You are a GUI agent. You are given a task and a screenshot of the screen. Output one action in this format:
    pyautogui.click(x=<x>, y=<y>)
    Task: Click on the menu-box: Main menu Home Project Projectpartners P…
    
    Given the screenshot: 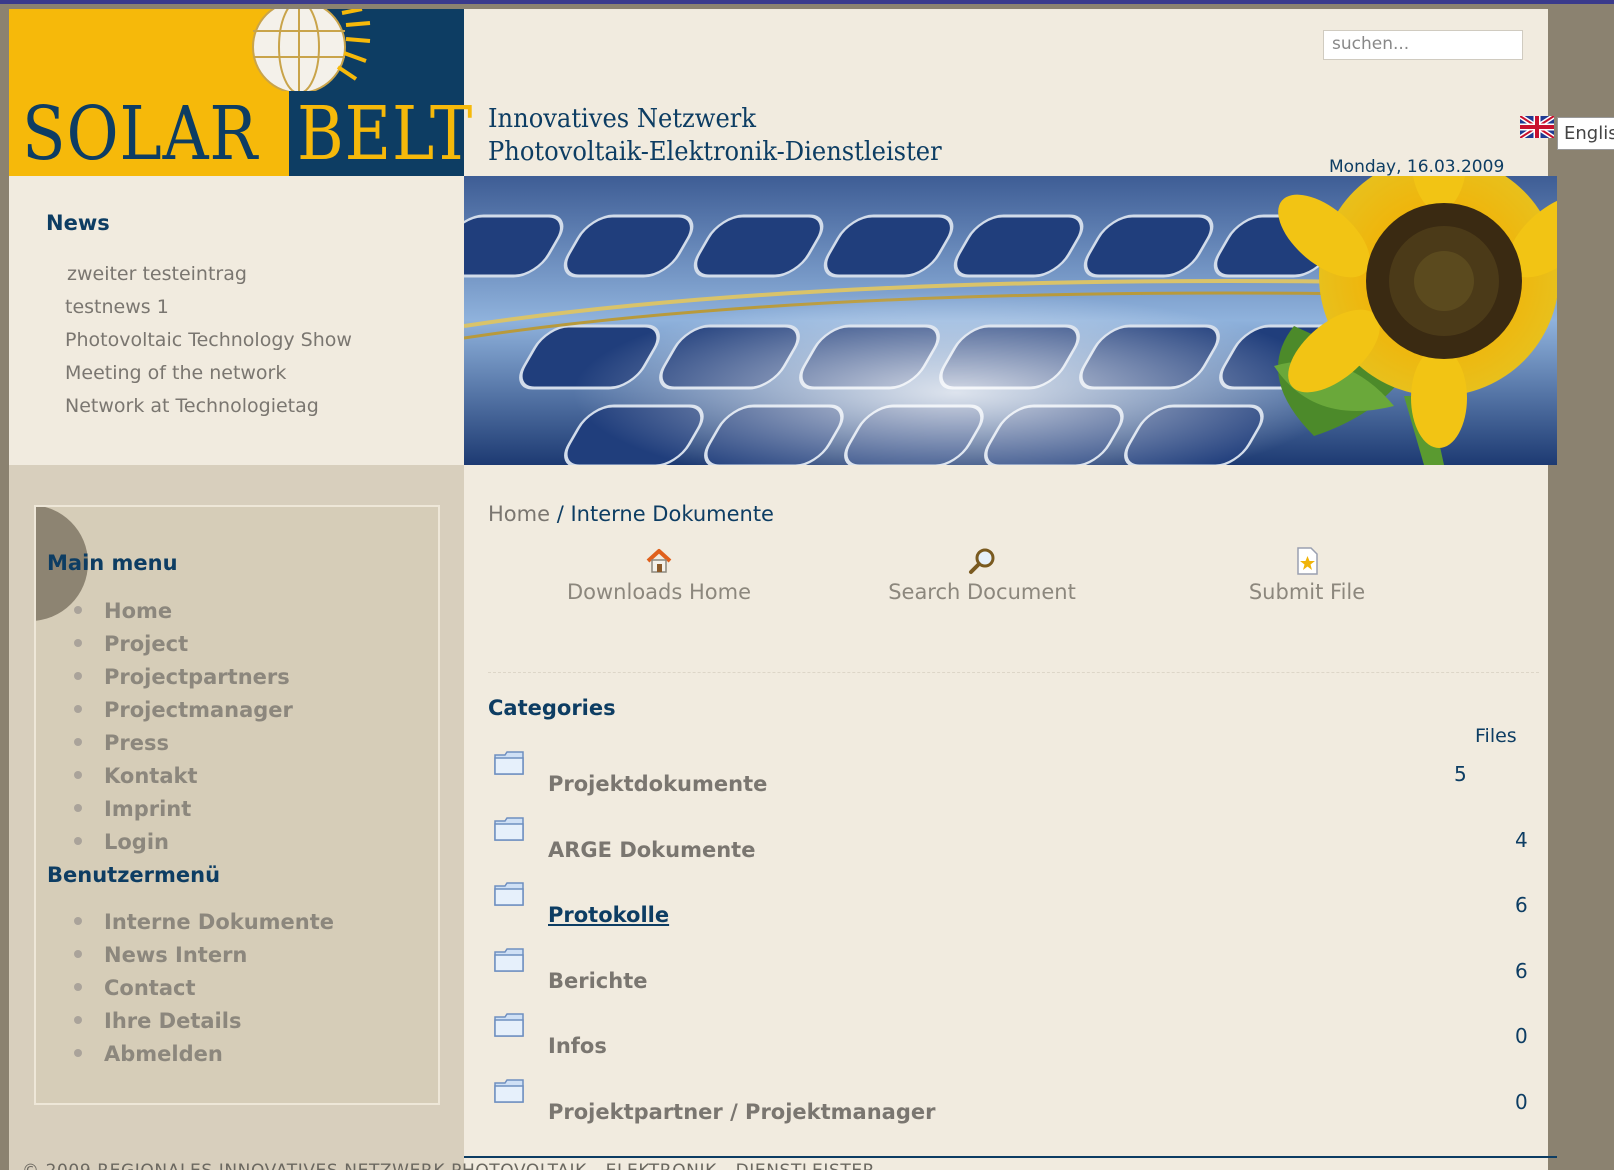 What is the action you would take?
    pyautogui.click(x=237, y=805)
    